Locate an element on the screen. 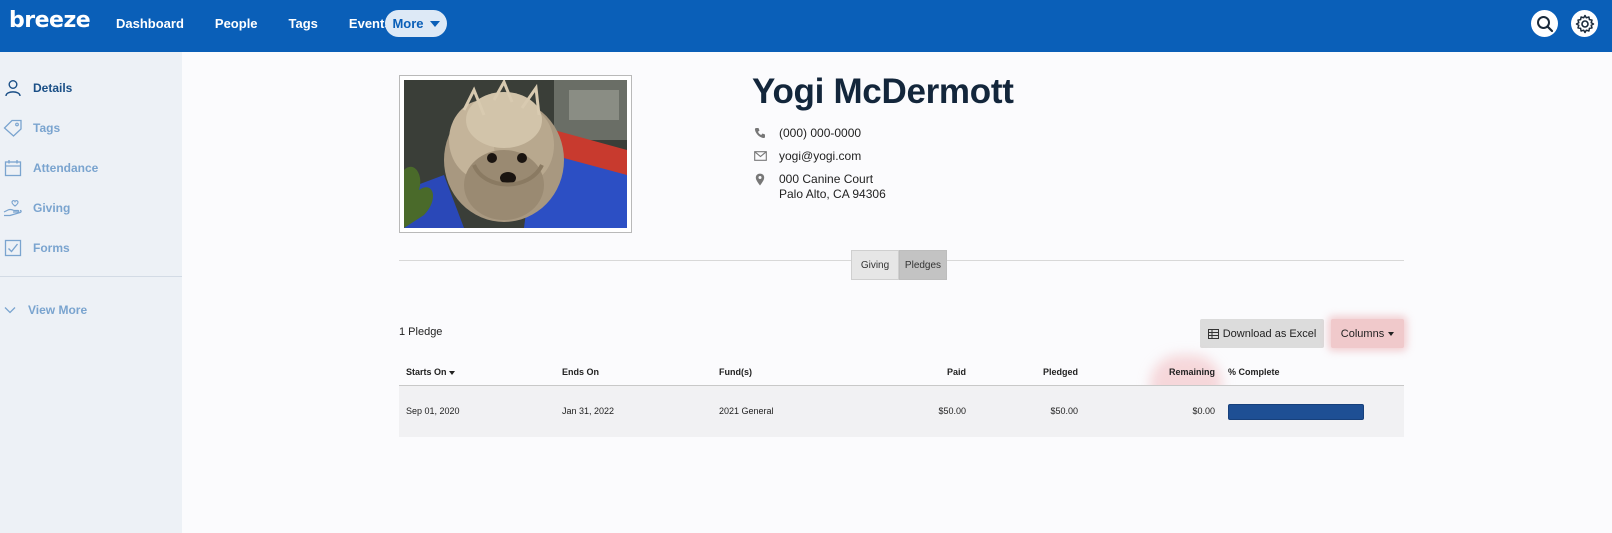 This screenshot has height=533, width=1612. sidebar-item-attendance: Attendance is located at coordinates (91, 168).